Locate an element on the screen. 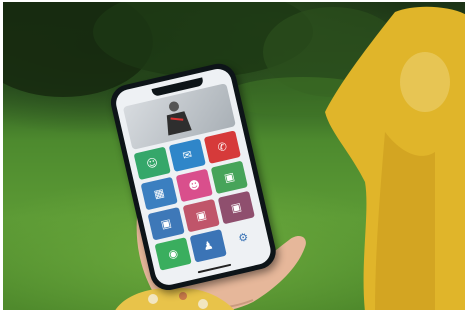 The height and width of the screenshot is (313, 468). tile-phone: ✆ is located at coordinates (222, 147).